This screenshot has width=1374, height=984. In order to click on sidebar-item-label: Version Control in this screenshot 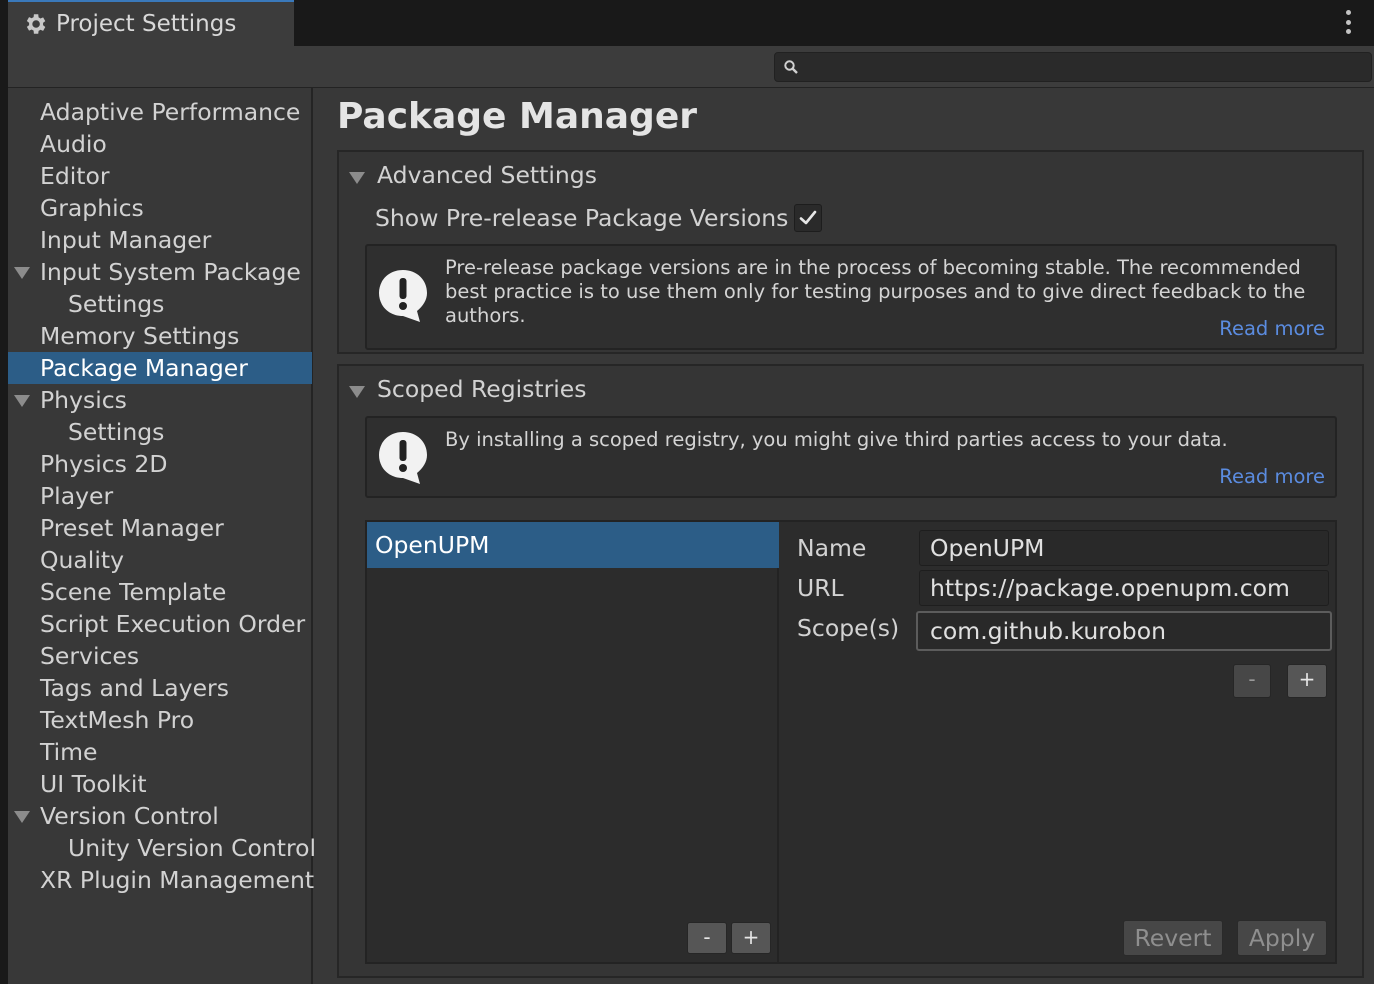, I will do `click(129, 816)`.